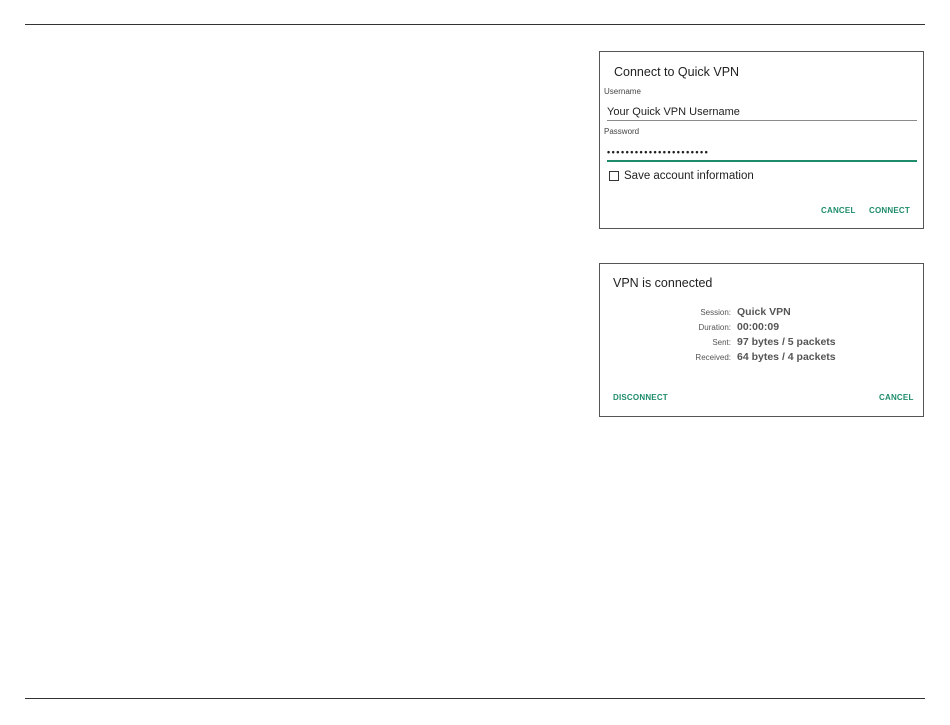 The image size is (950, 725). I want to click on bottom-divider, so click(475, 698).